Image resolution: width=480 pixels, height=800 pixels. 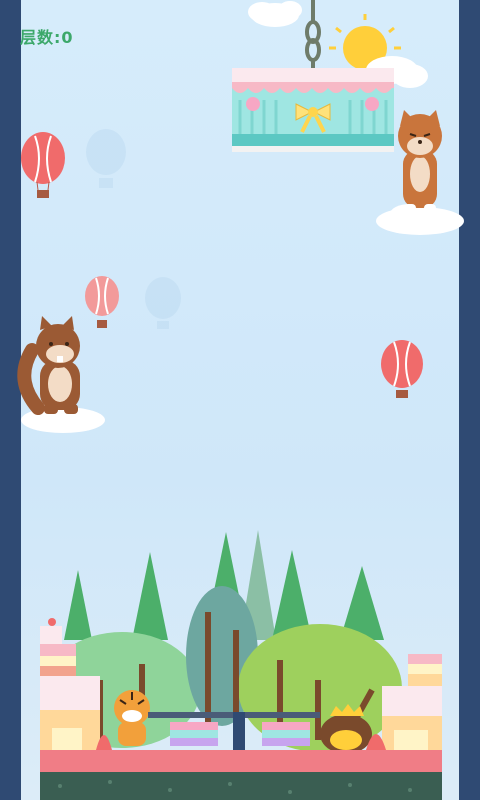 What do you see at coordinates (61, 374) in the screenshot?
I see `squirrel-character` at bounding box center [61, 374].